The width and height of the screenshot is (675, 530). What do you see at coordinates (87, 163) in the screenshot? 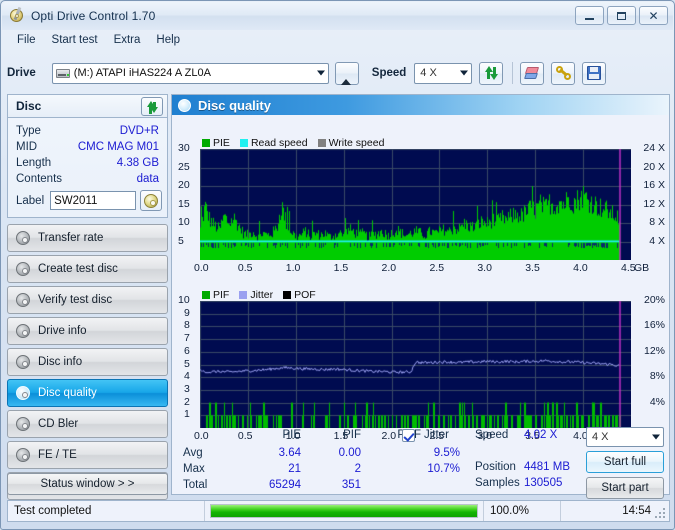
I see `disc-row-length: Length 4.38 GB` at bounding box center [87, 163].